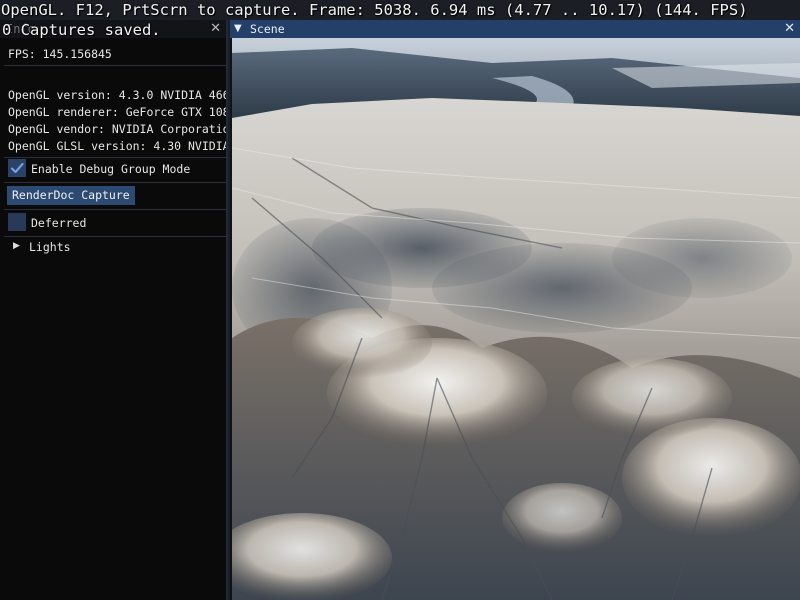  I want to click on debug-group-checkbox, so click(17, 168).